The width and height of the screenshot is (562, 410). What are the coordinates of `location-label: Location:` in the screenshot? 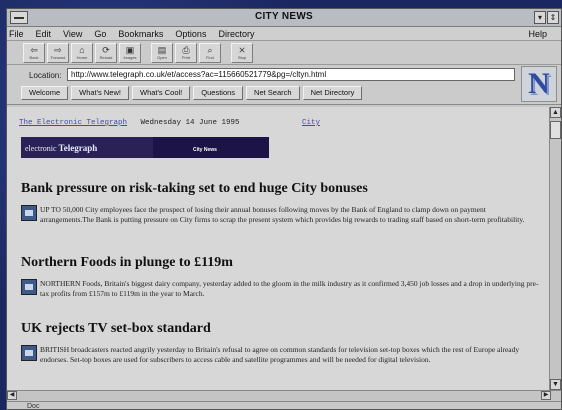 It's located at (45, 75).